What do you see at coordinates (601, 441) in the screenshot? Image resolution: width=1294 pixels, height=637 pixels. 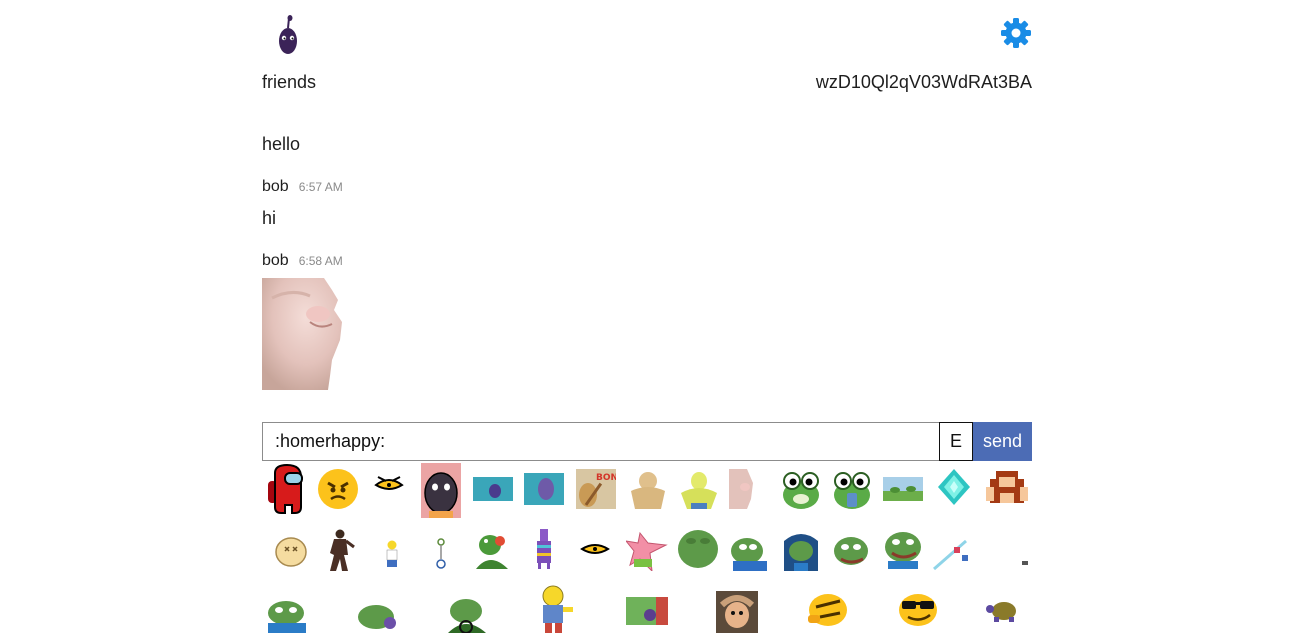 I see `message-input` at bounding box center [601, 441].